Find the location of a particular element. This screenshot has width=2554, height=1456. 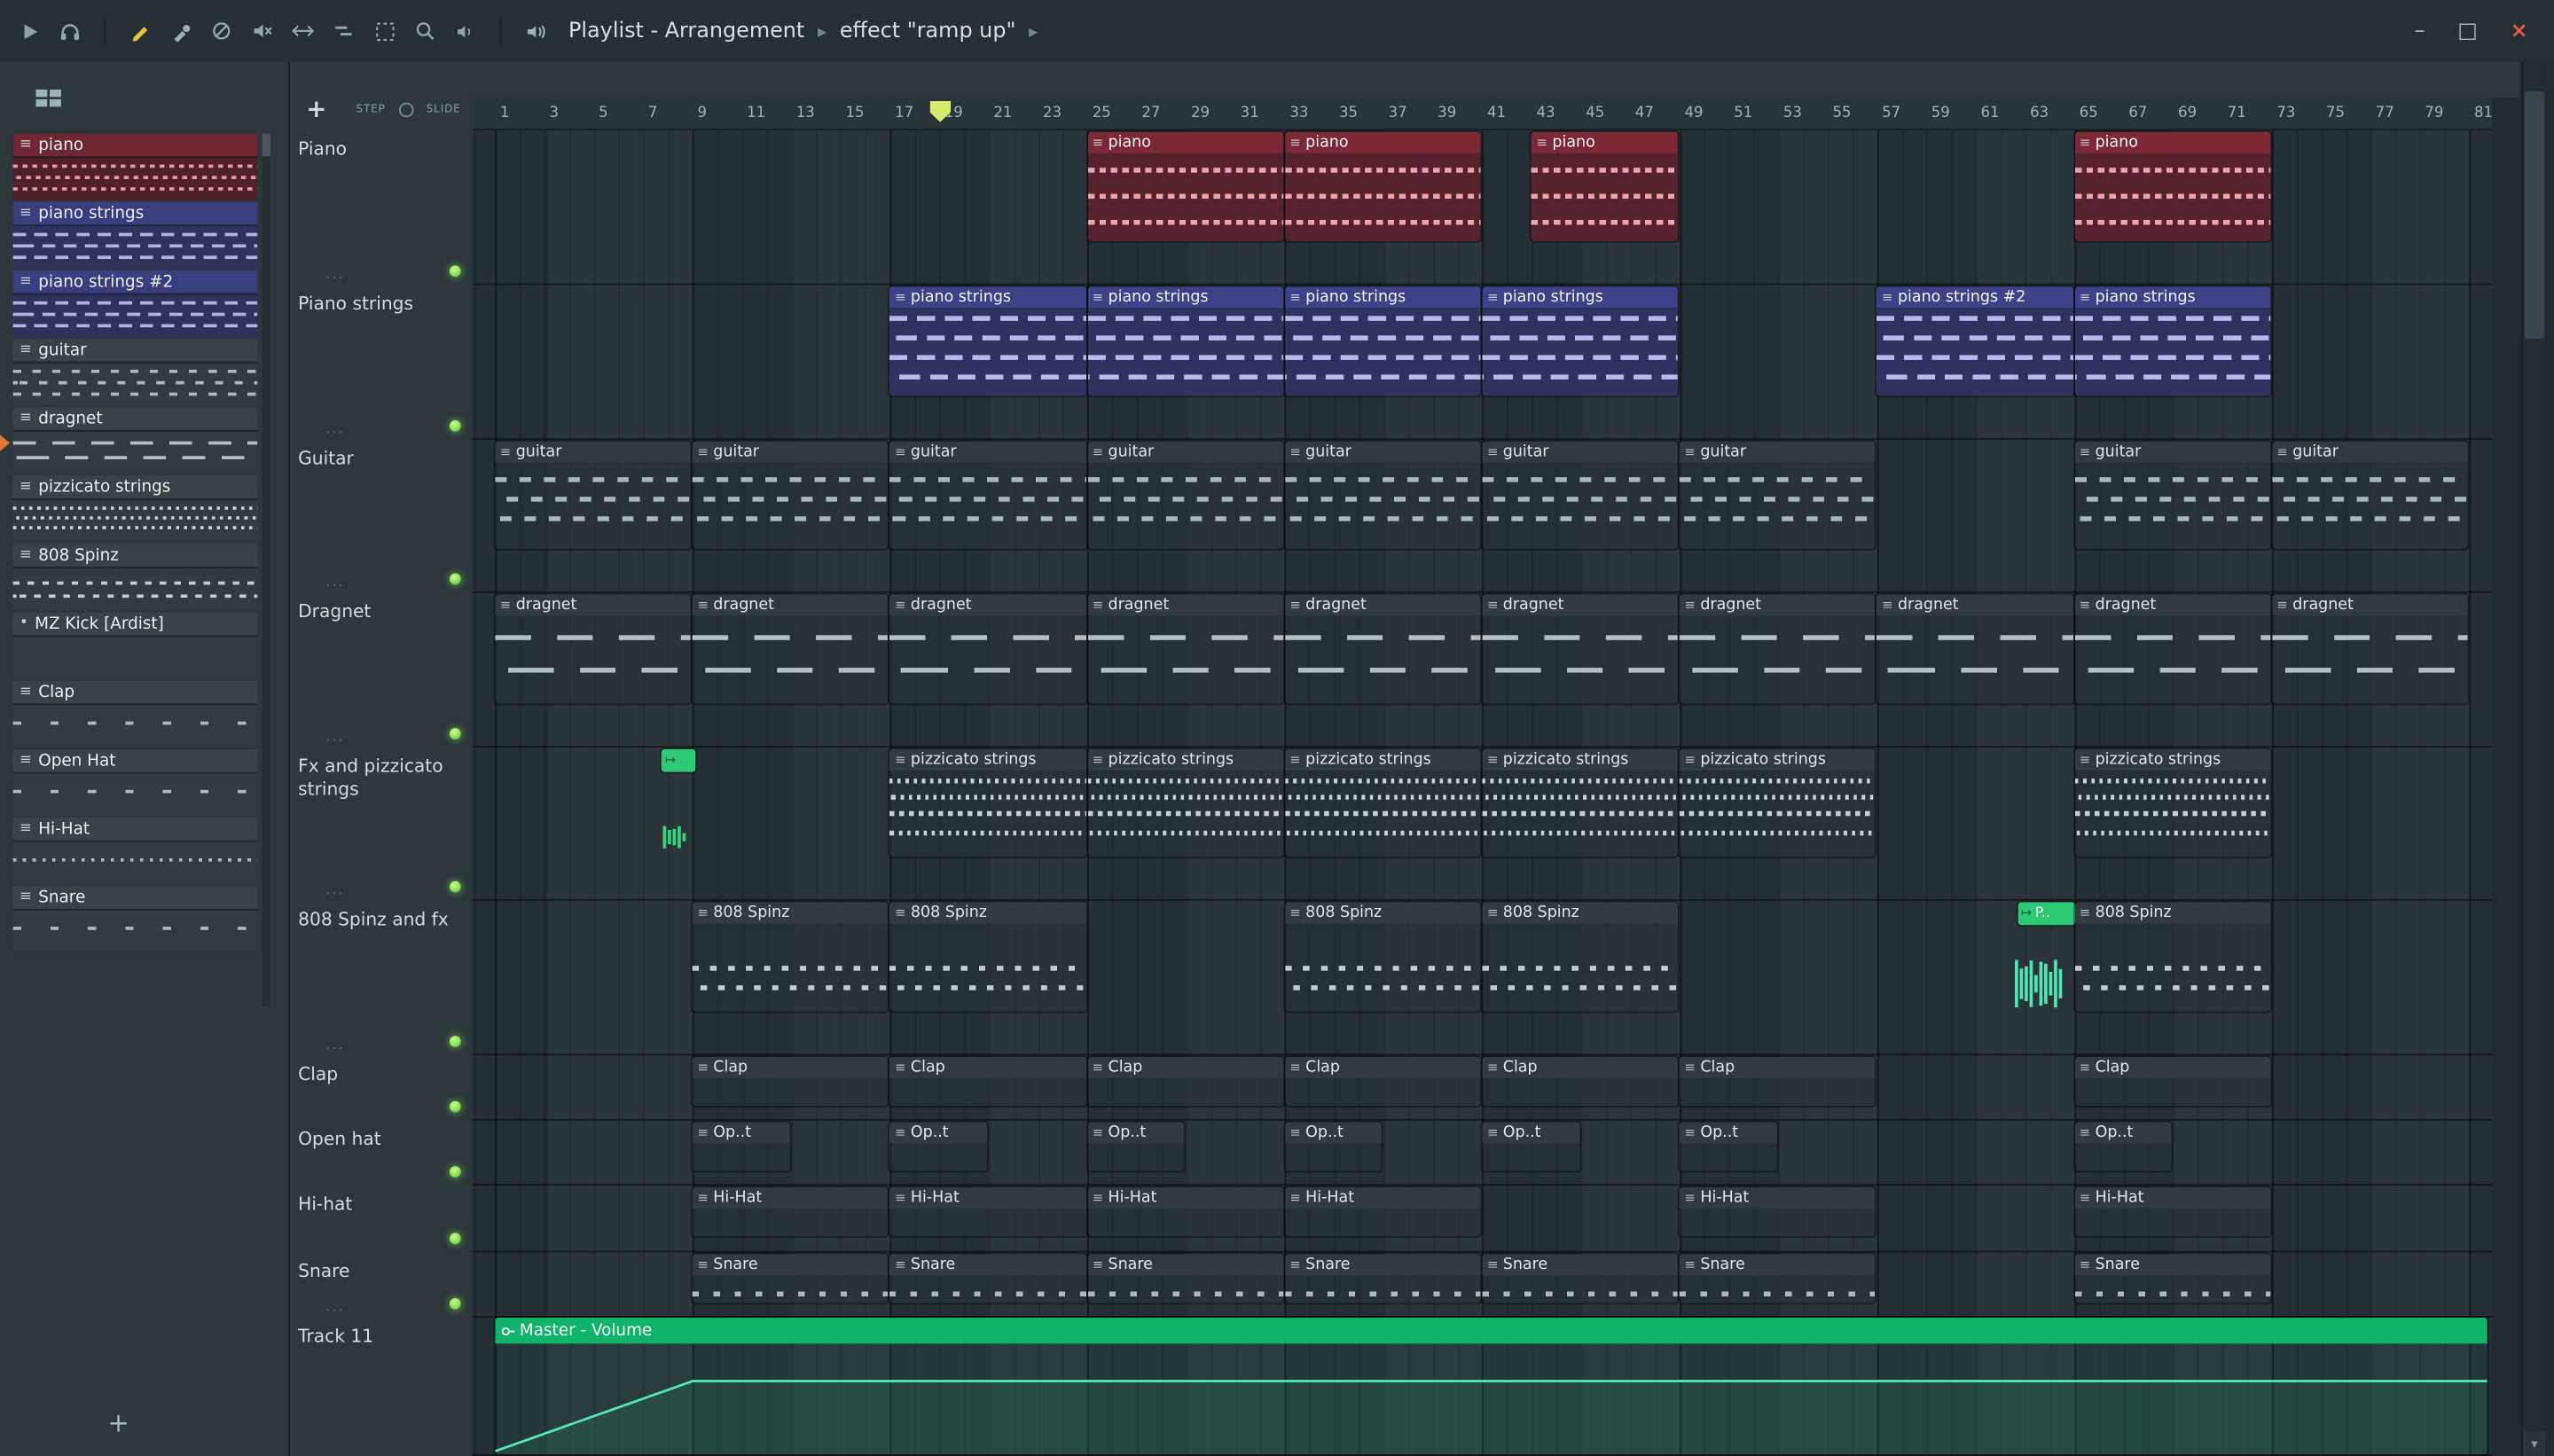

slide-tool-icon is located at coordinates (343, 30).